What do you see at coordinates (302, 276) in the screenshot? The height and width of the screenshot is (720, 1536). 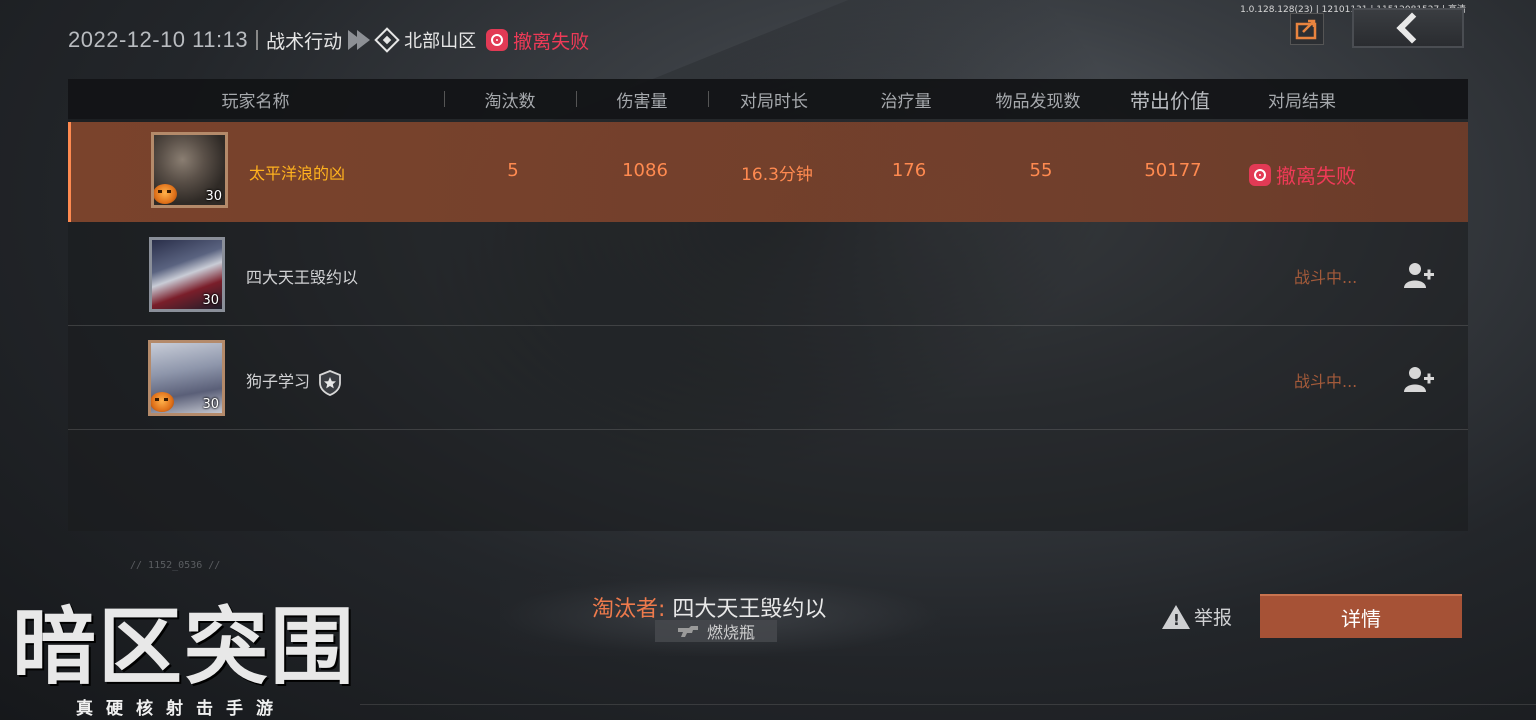 I see `player-name: 四大天王毁约以` at bounding box center [302, 276].